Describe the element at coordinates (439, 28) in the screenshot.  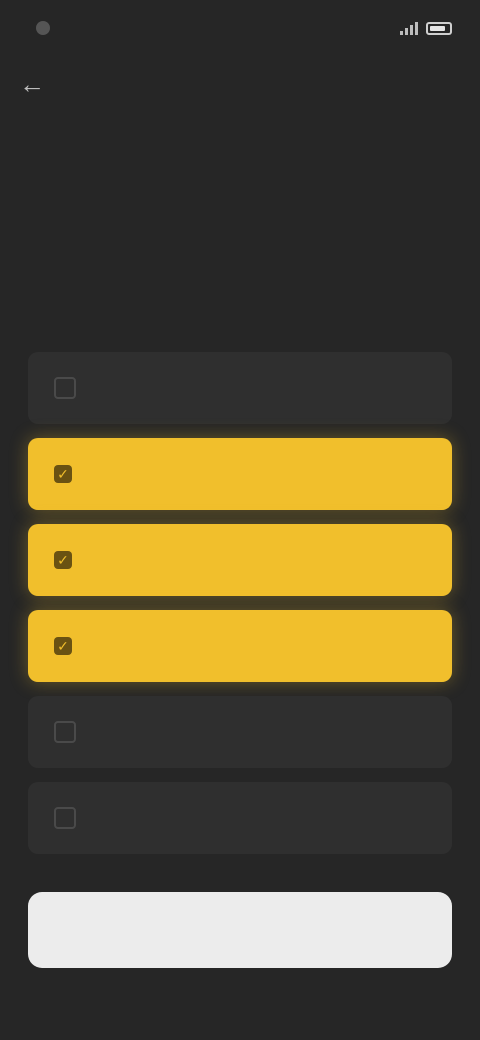
I see `battery-icon` at that location.